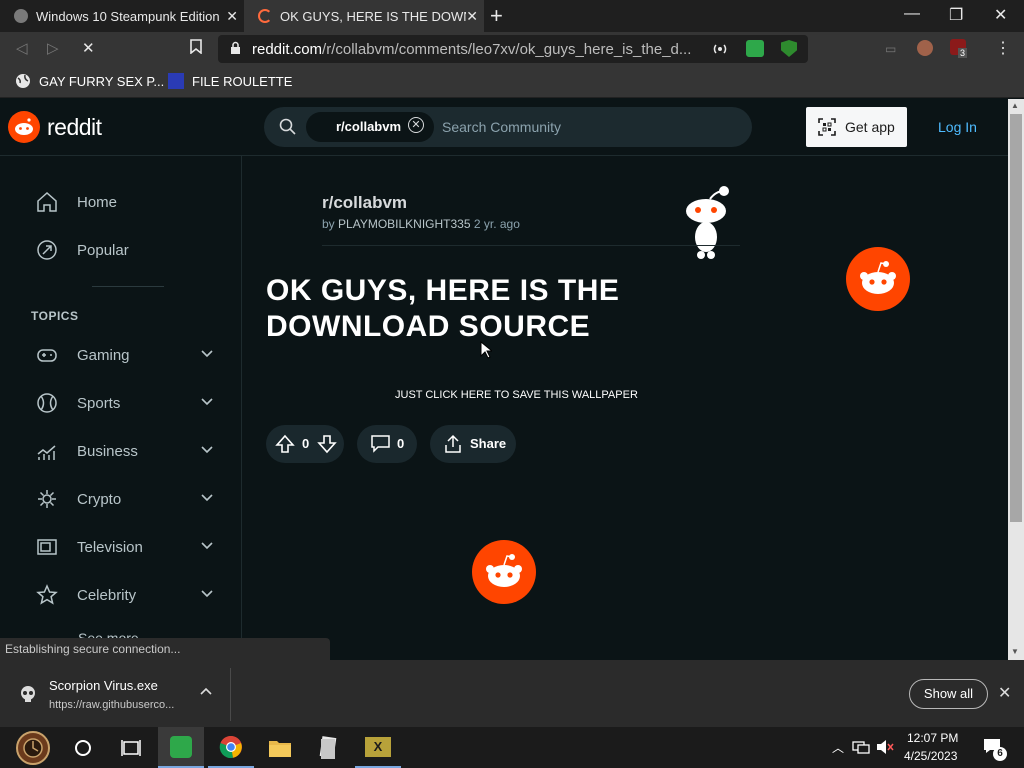 This screenshot has width=1024, height=768. What do you see at coordinates (1004, 693) in the screenshot?
I see `close-shelf-icon: ✕` at bounding box center [1004, 693].